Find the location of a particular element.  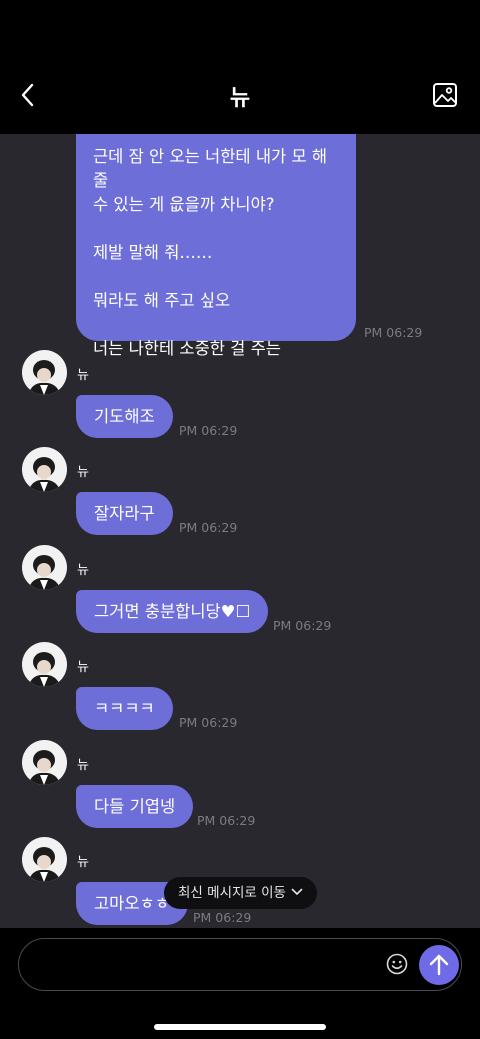

gallery-button is located at coordinates (446, 95).